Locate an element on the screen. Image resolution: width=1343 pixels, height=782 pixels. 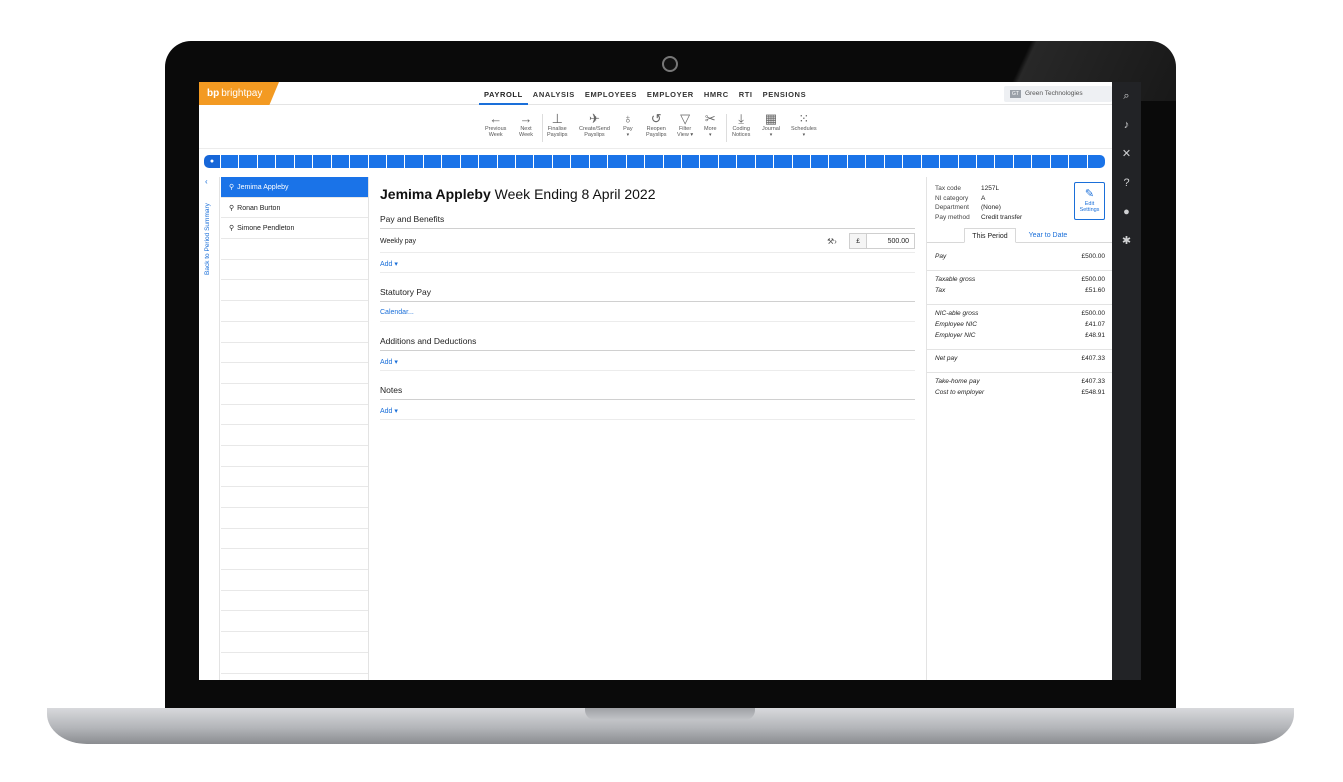
previous-week-button: ← Previous Week is located at coordinates (495, 124).